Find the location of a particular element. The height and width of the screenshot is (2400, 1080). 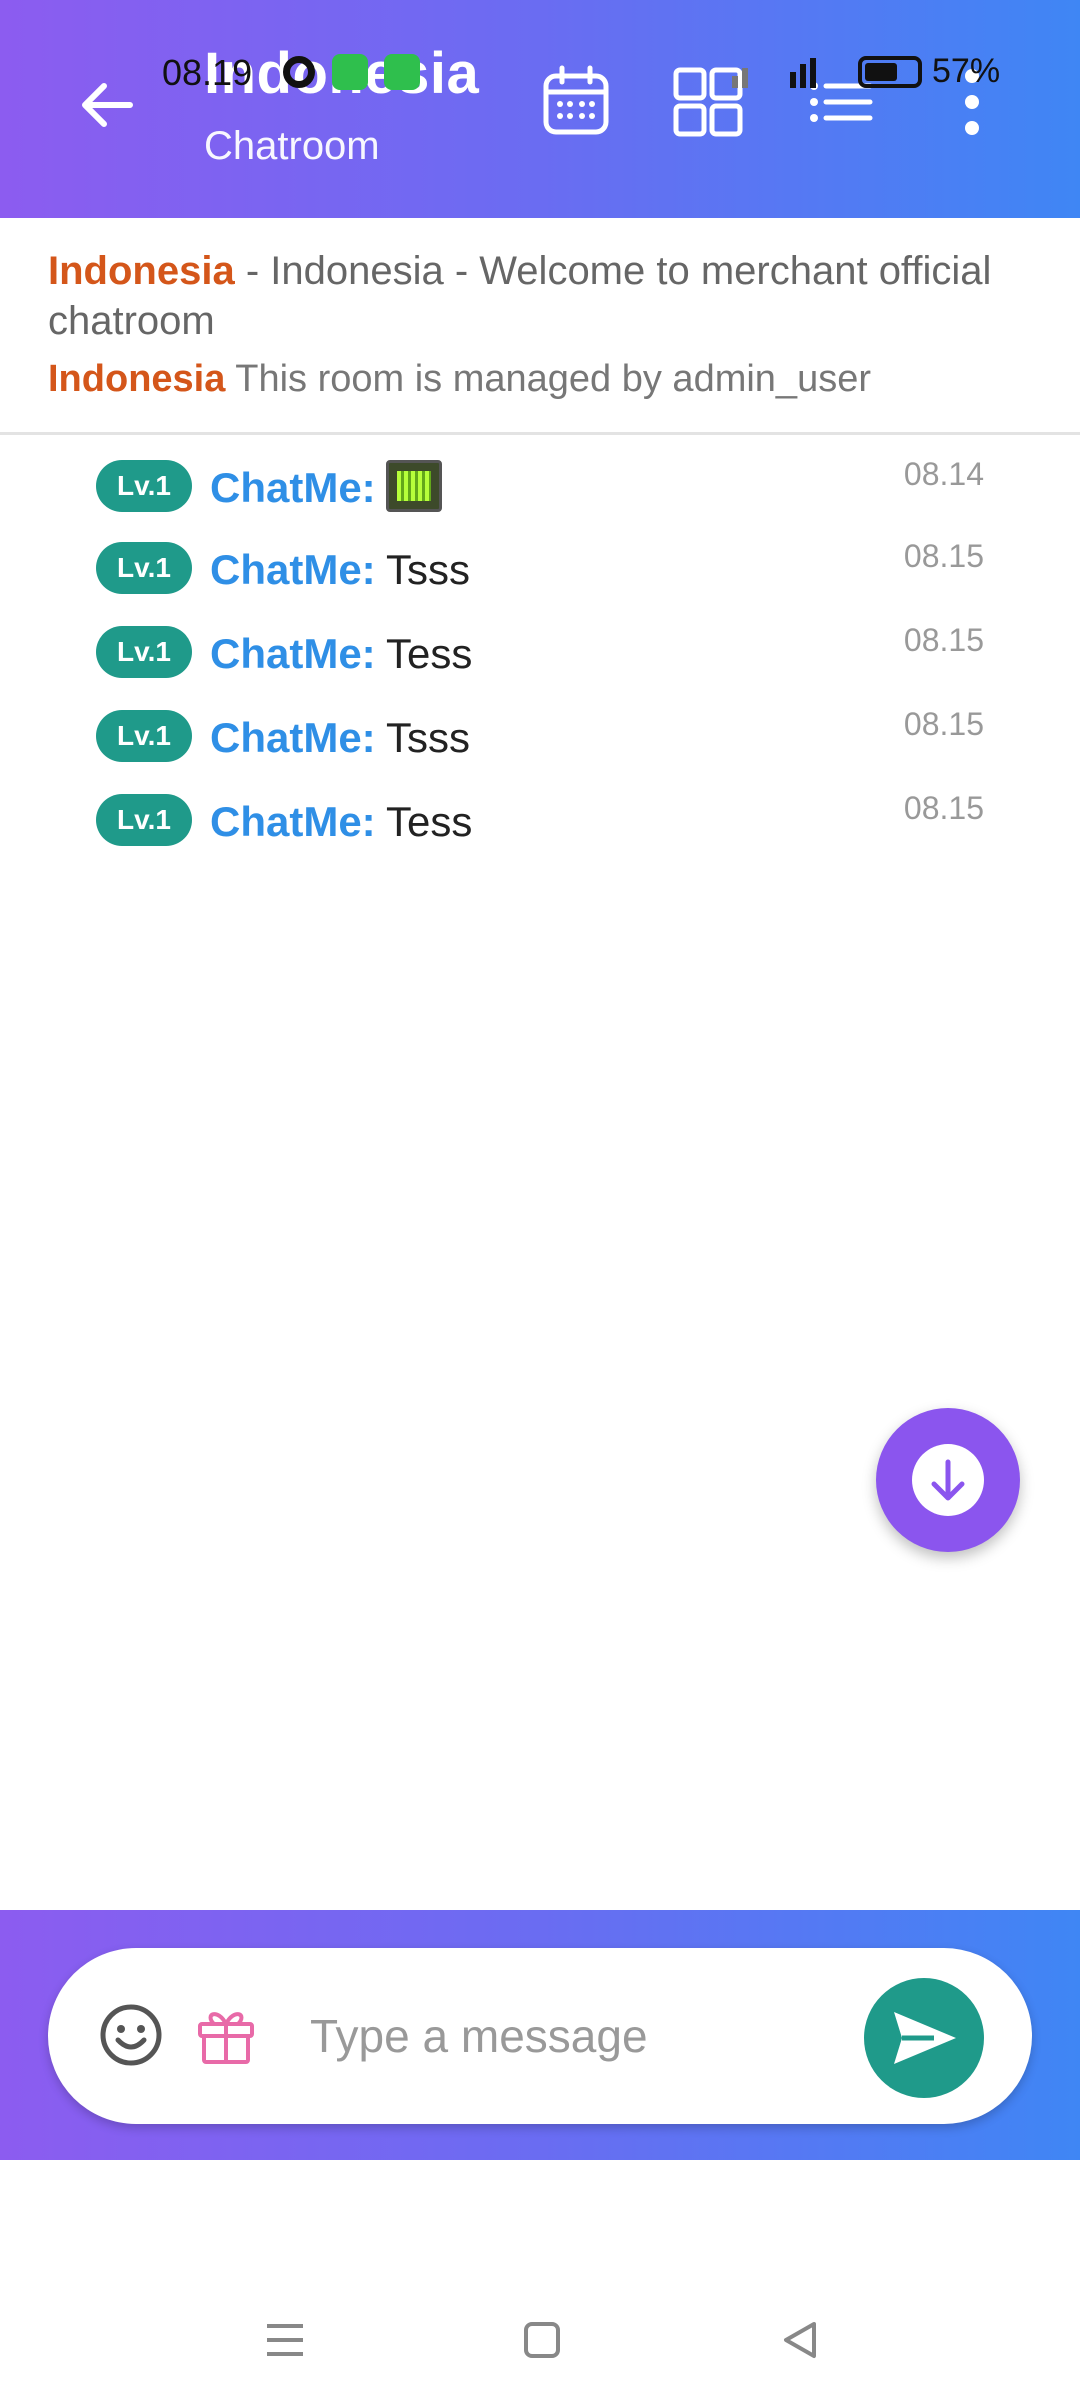

home-square-icon is located at coordinates (542, 2340).